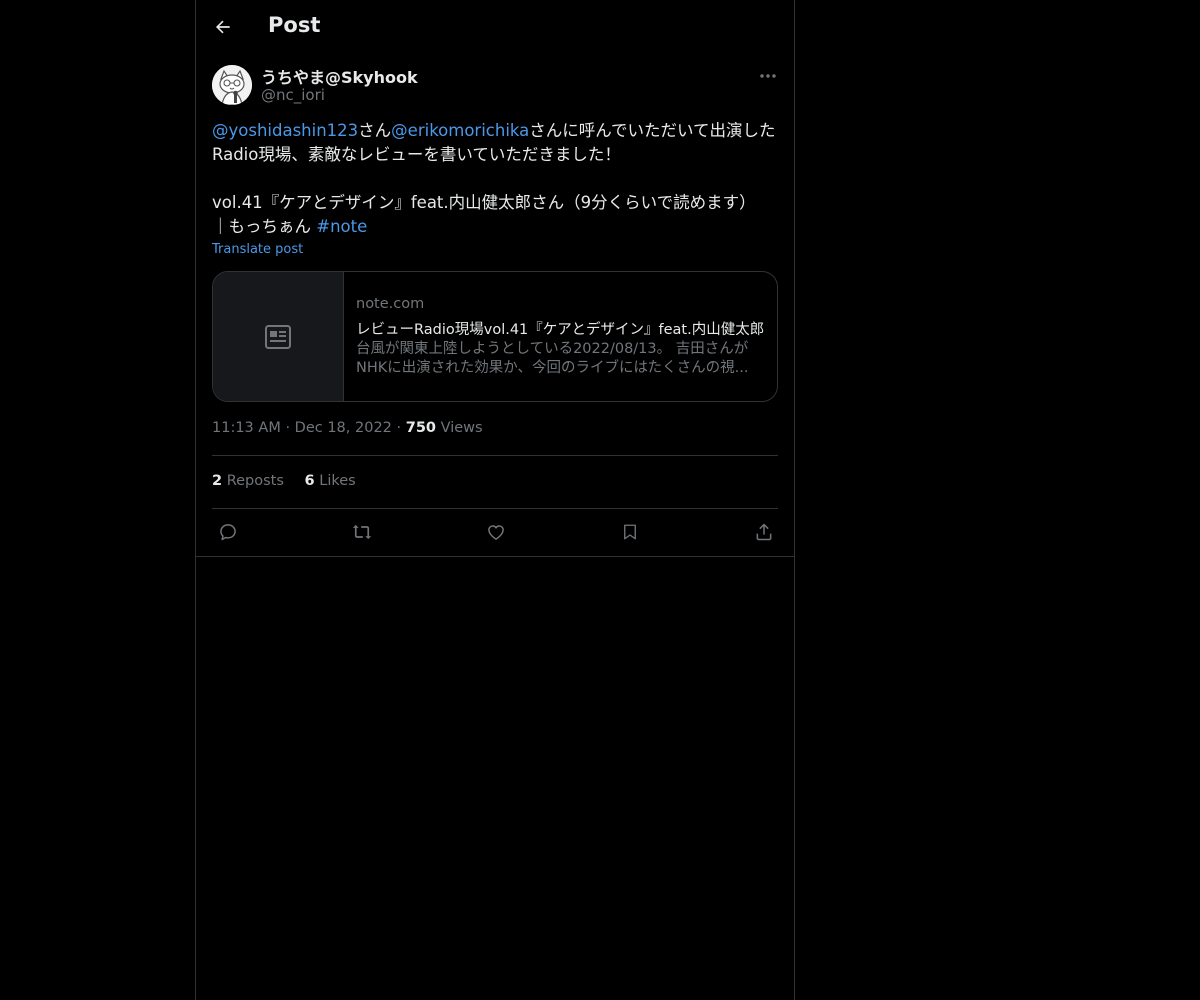 The height and width of the screenshot is (1000, 1200). I want to click on like-icon, so click(496, 532).